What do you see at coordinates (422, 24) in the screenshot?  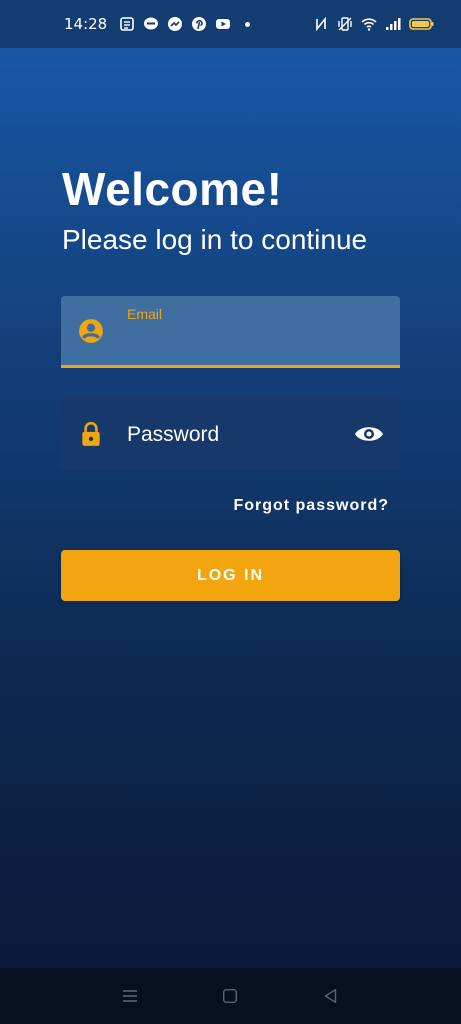 I see `battery-icon` at bounding box center [422, 24].